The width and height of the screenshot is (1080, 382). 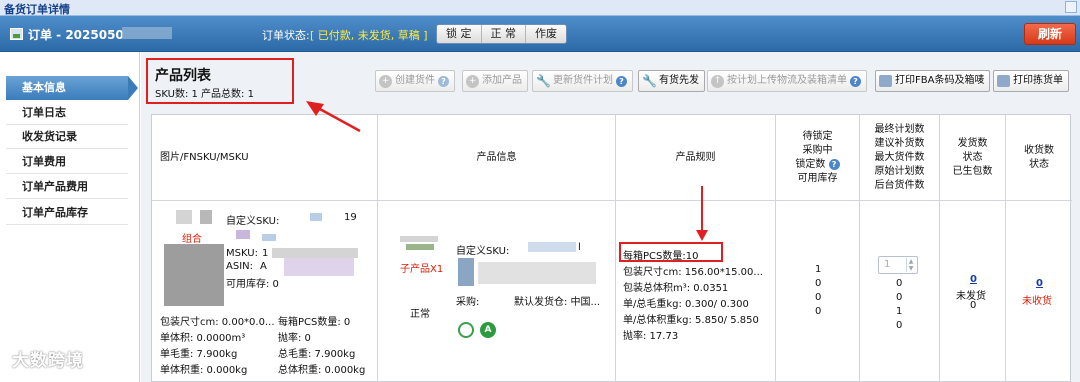 What do you see at coordinates (483, 251) in the screenshot?
I see `info-custom-sku-label: 自定义SKU:` at bounding box center [483, 251].